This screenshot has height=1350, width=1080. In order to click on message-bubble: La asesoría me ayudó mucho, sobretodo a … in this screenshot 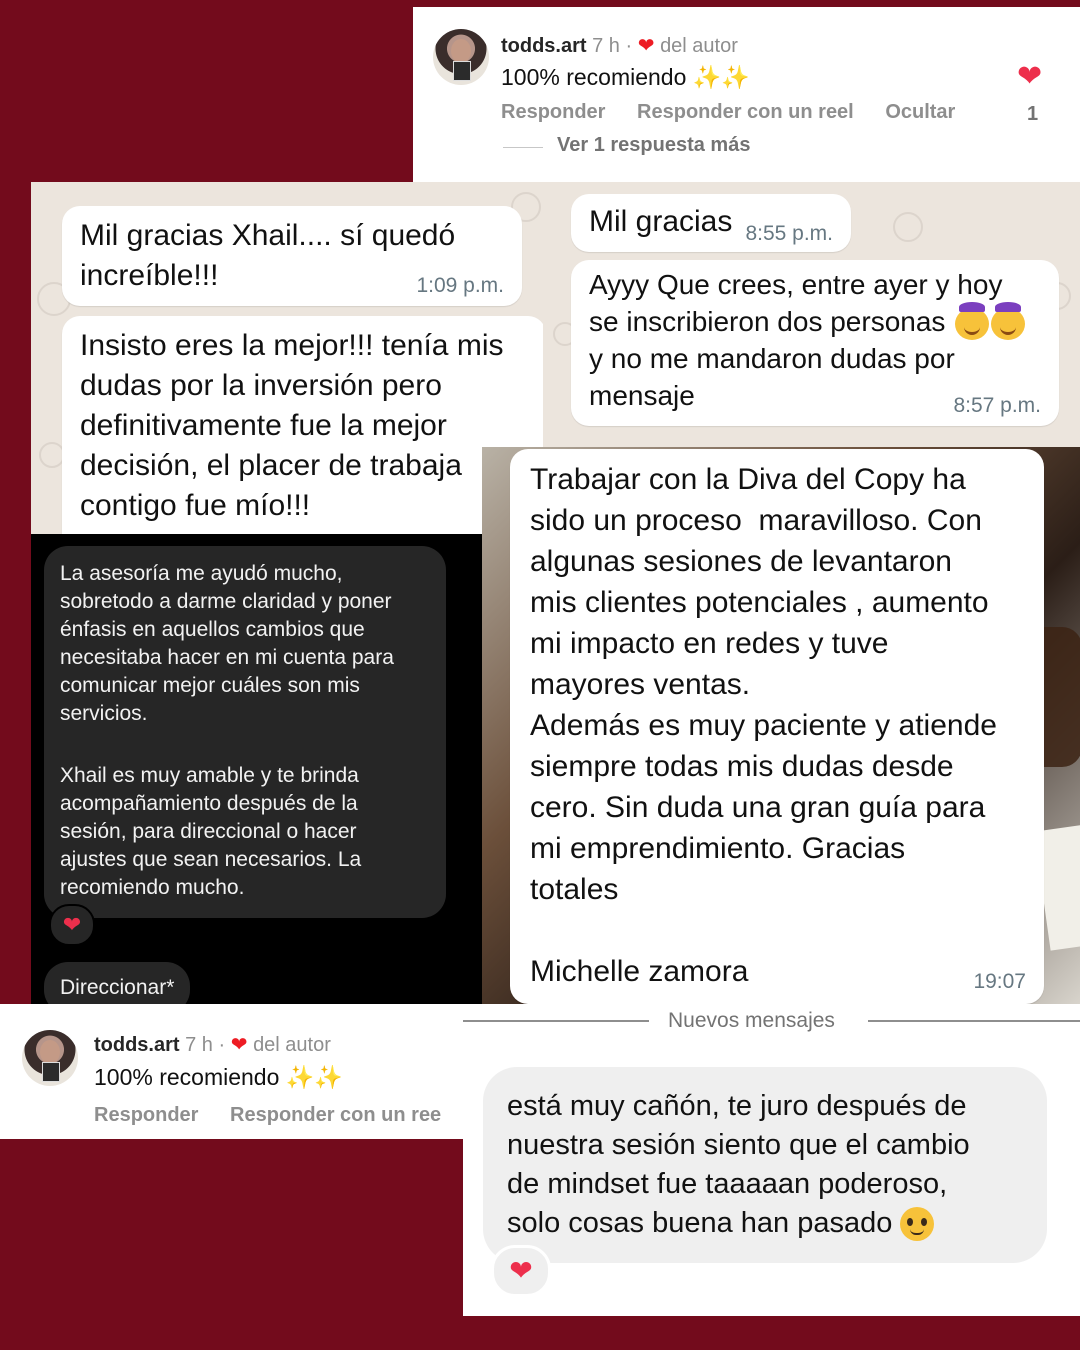, I will do `click(245, 732)`.